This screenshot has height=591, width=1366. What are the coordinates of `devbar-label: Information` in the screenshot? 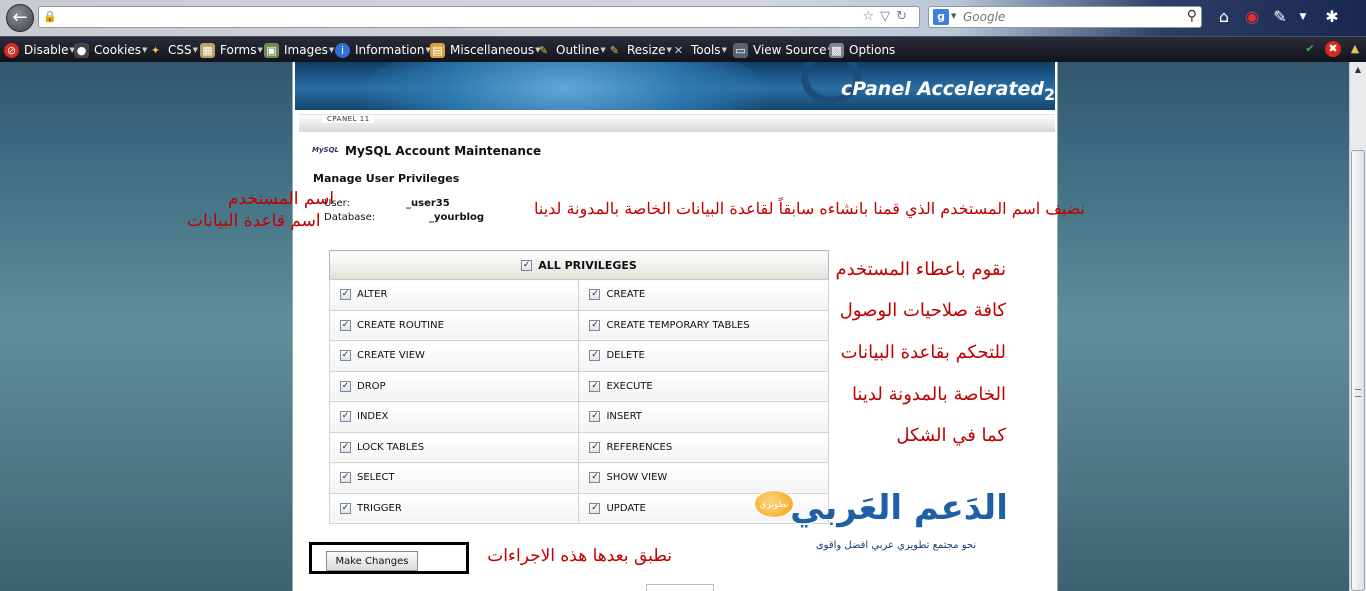 It's located at (390, 50).